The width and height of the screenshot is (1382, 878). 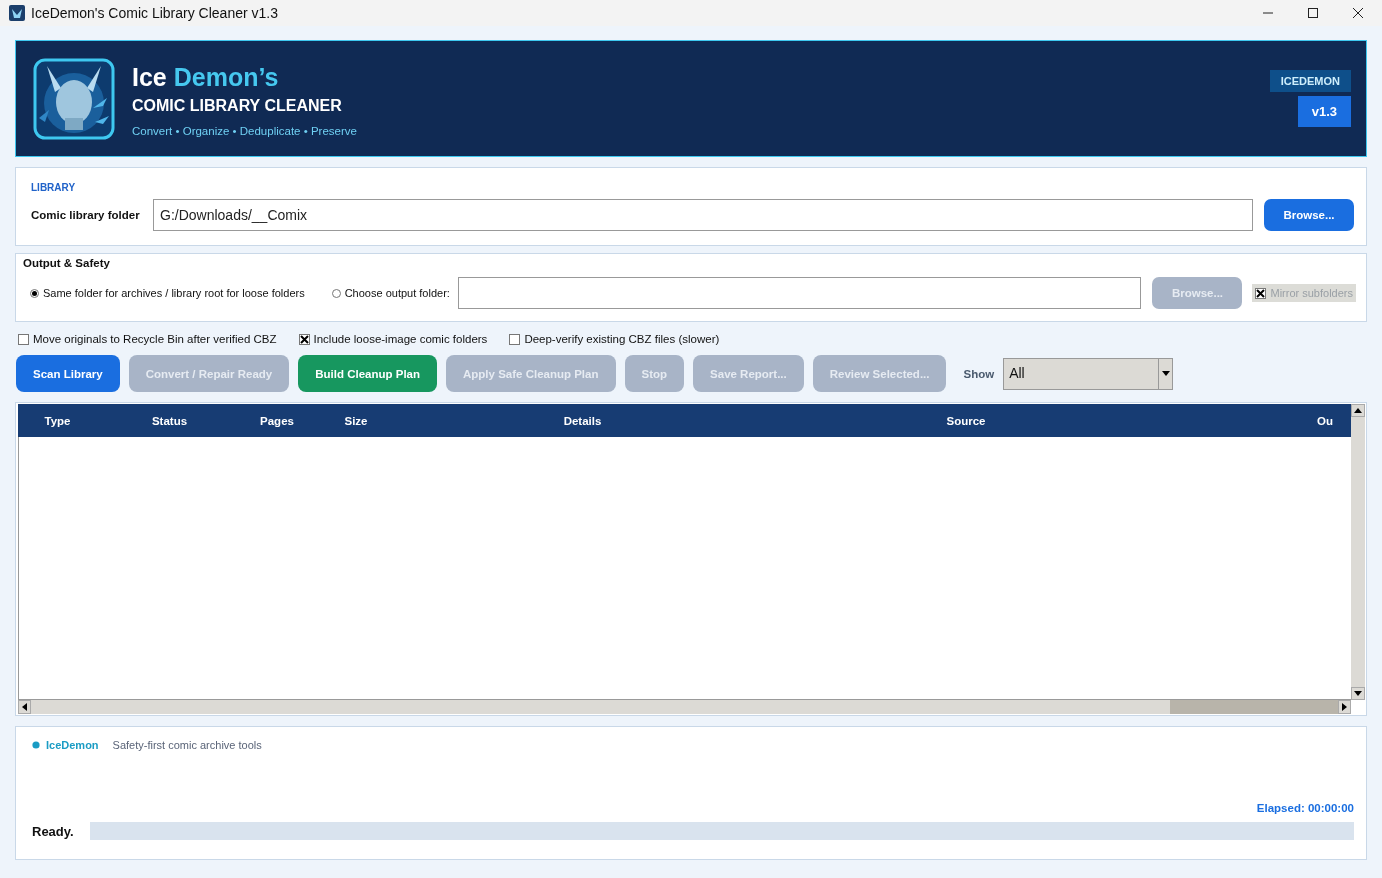 I want to click on scroll-left-icon, so click(x=24, y=707).